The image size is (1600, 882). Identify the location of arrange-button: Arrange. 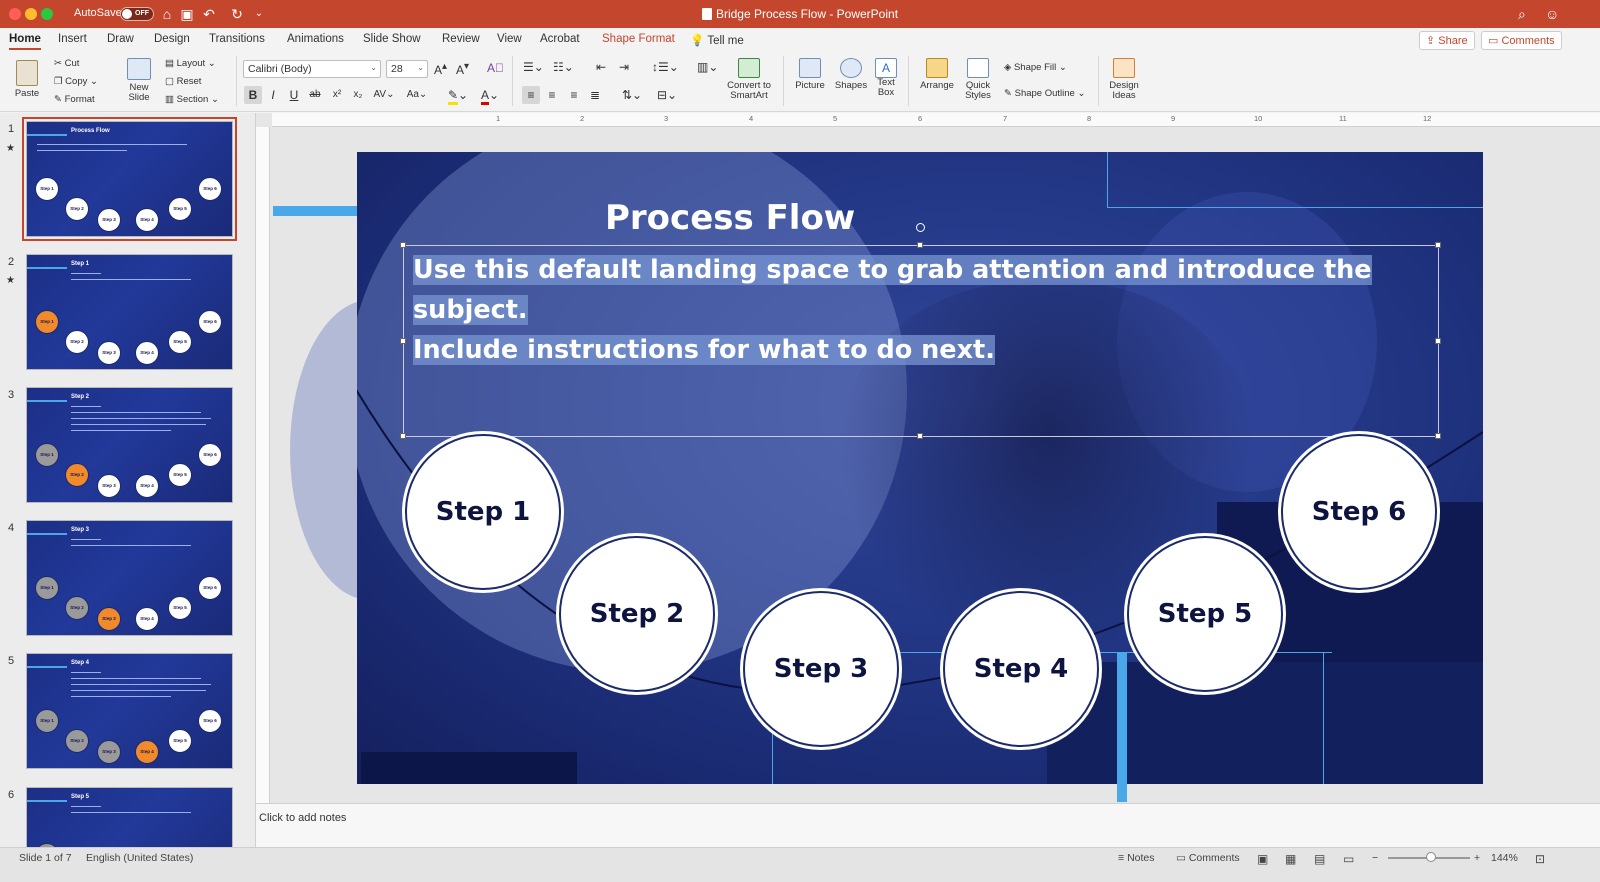
(937, 74).